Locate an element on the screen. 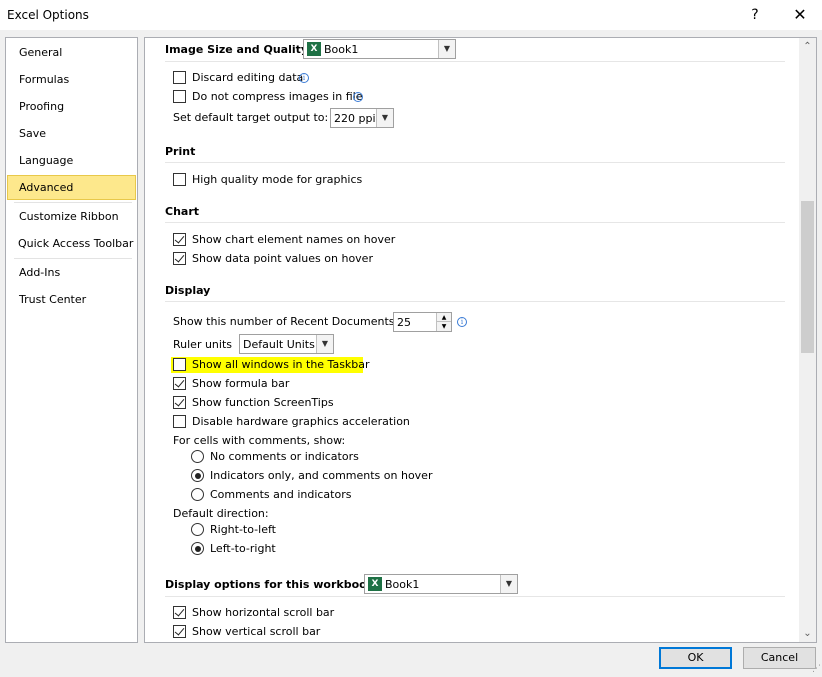 The width and height of the screenshot is (822, 677). discard-editing-checkbox is located at coordinates (179, 77).